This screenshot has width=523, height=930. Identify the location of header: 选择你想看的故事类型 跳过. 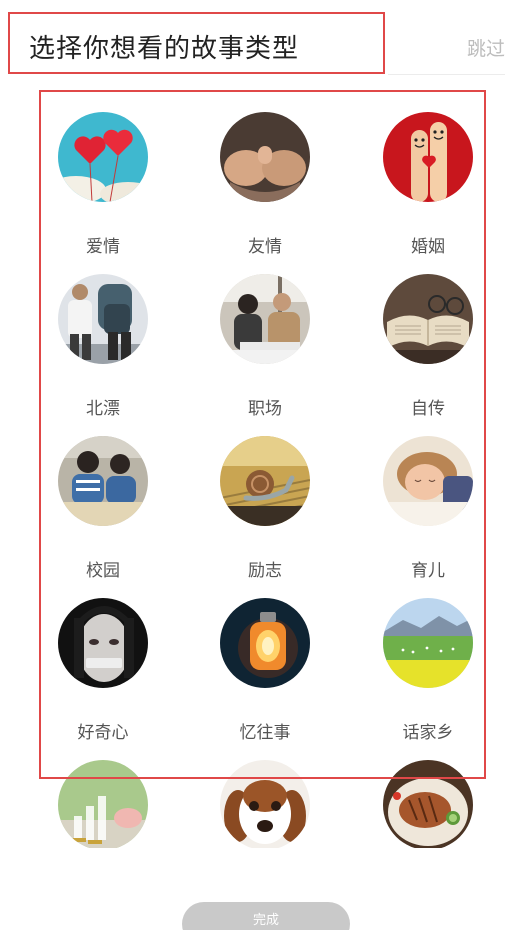
(261, 38).